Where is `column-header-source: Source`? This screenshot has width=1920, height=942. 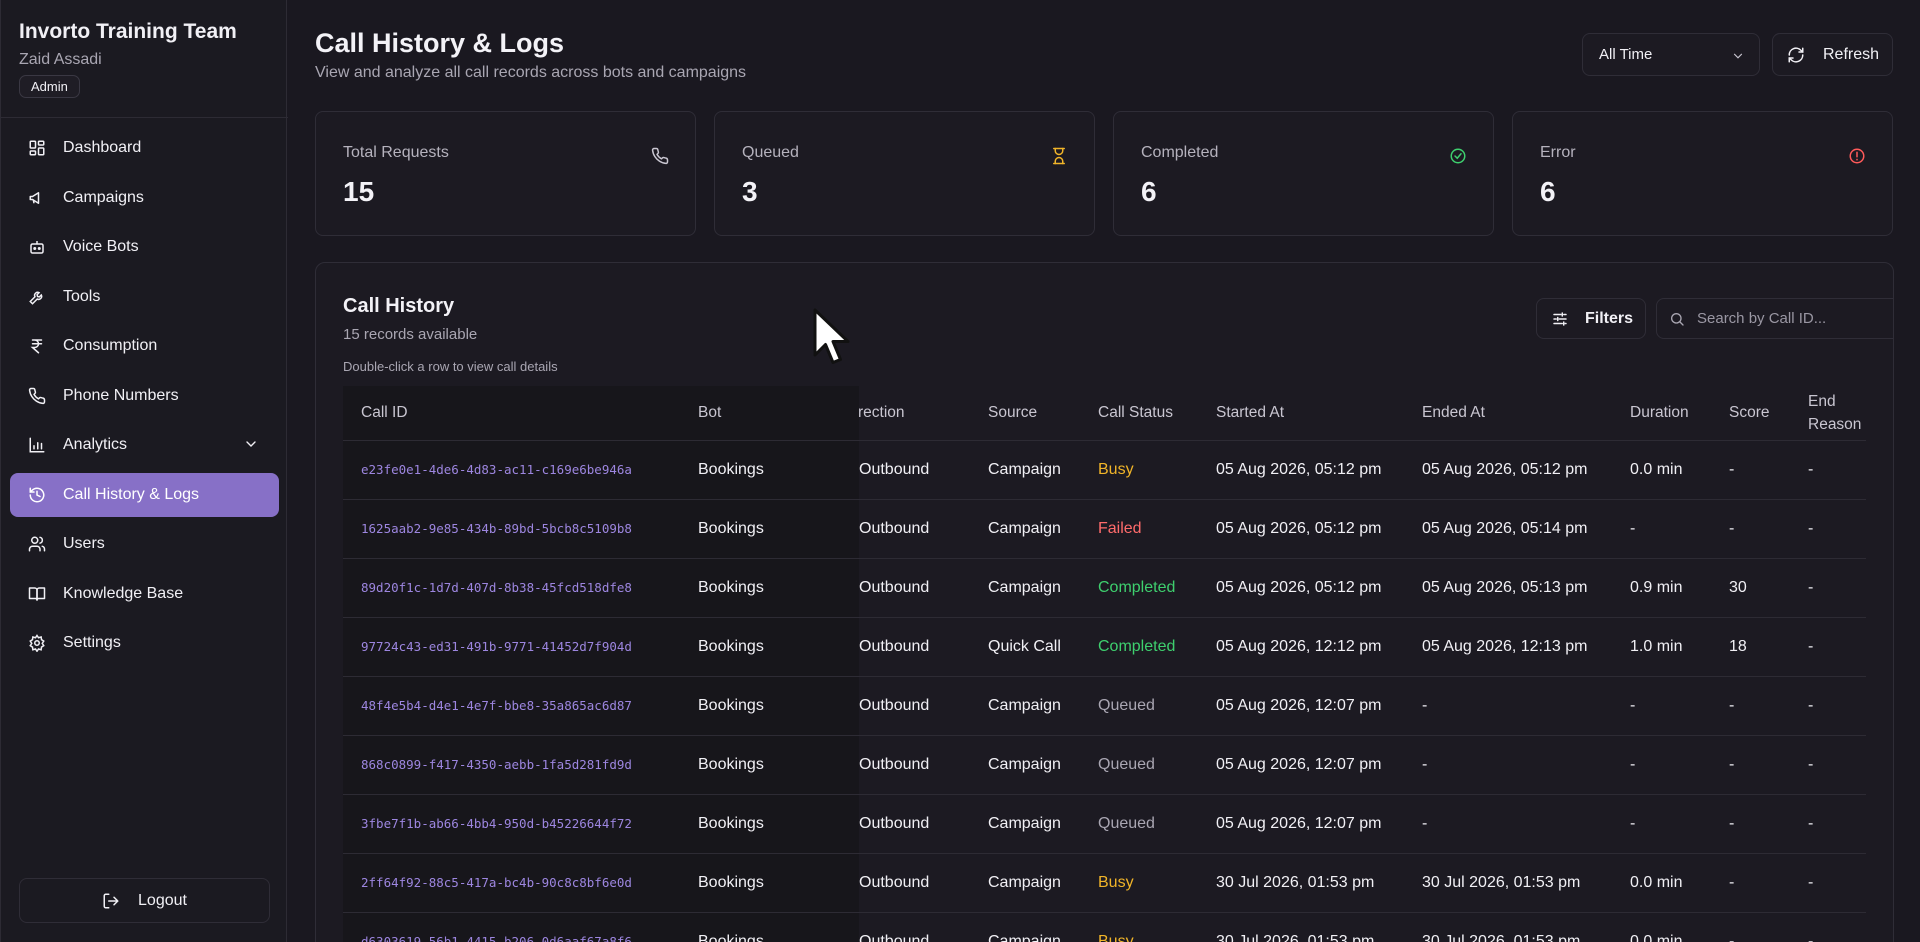
column-header-source: Source is located at coordinates (1025, 413).